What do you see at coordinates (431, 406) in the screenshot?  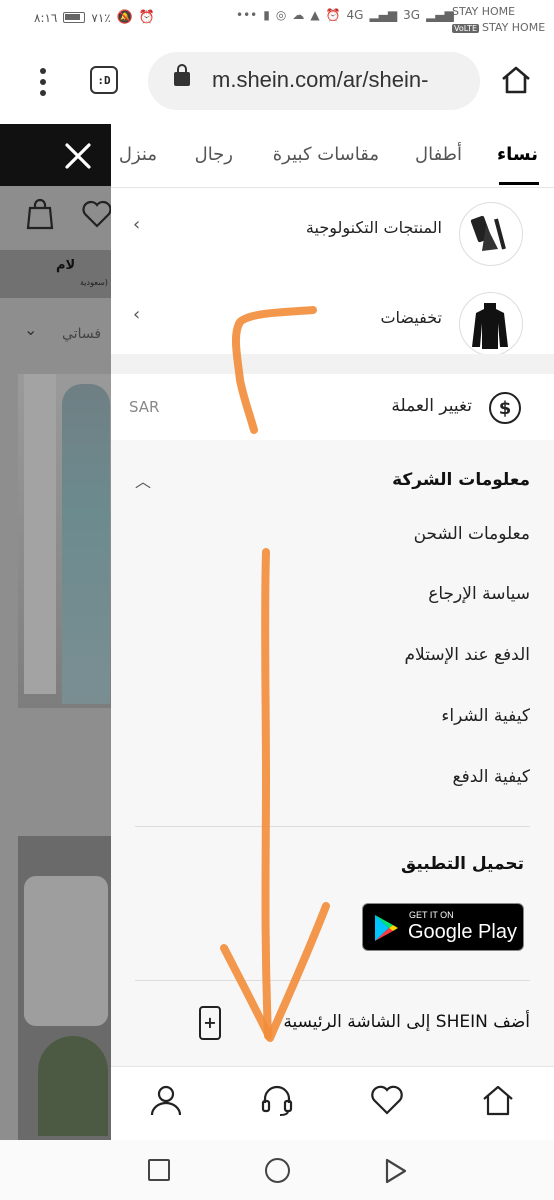 I see `currency-label: تغيير العملة` at bounding box center [431, 406].